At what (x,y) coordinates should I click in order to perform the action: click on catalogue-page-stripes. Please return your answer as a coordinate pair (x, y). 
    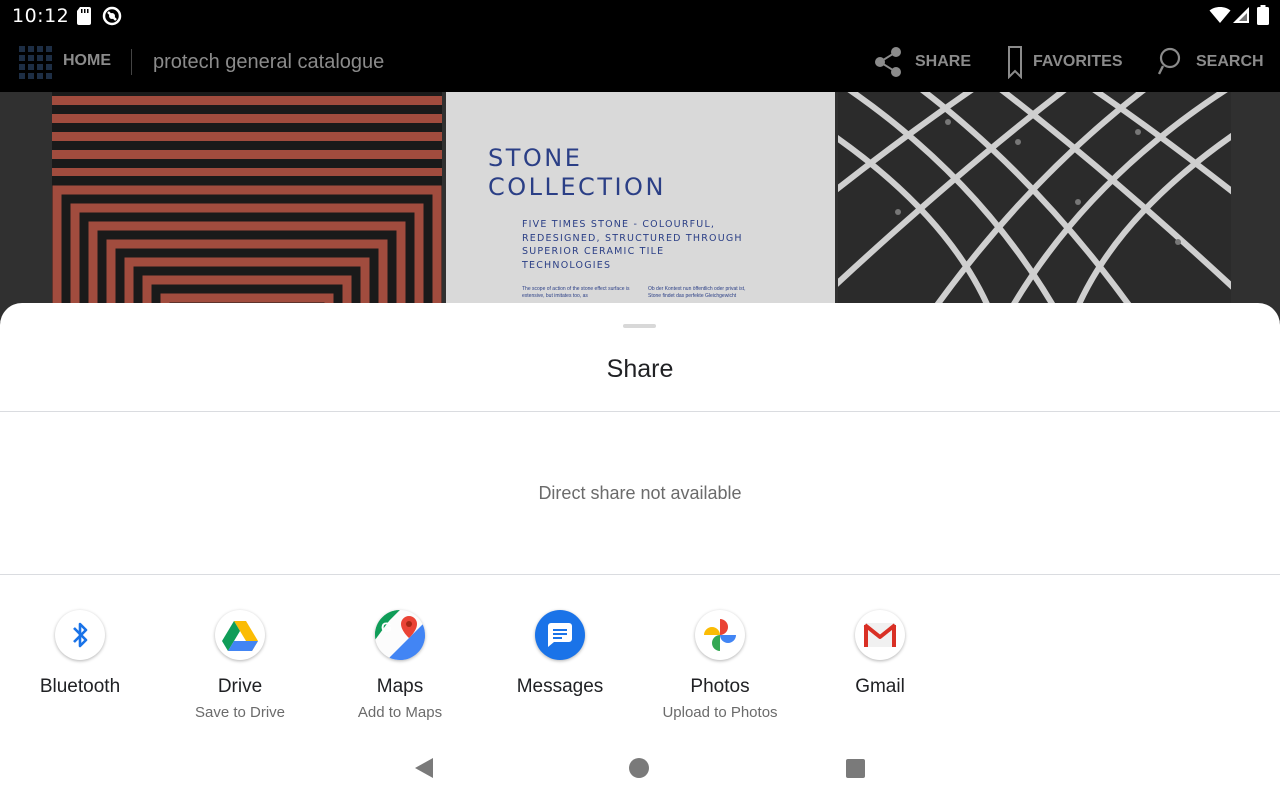
    Looking at the image, I should click on (247, 207).